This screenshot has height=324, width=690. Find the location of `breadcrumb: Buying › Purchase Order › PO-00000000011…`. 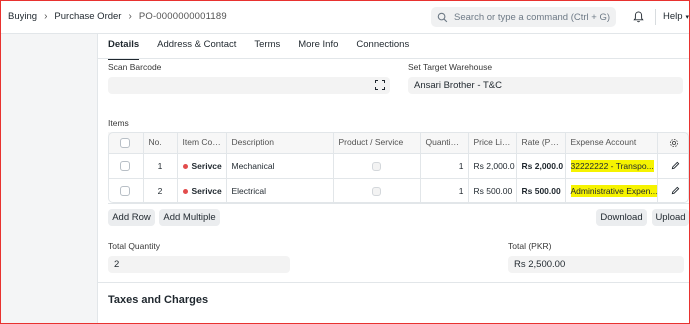

breadcrumb: Buying › Purchase Order › PO-00000000011… is located at coordinates (117, 16).